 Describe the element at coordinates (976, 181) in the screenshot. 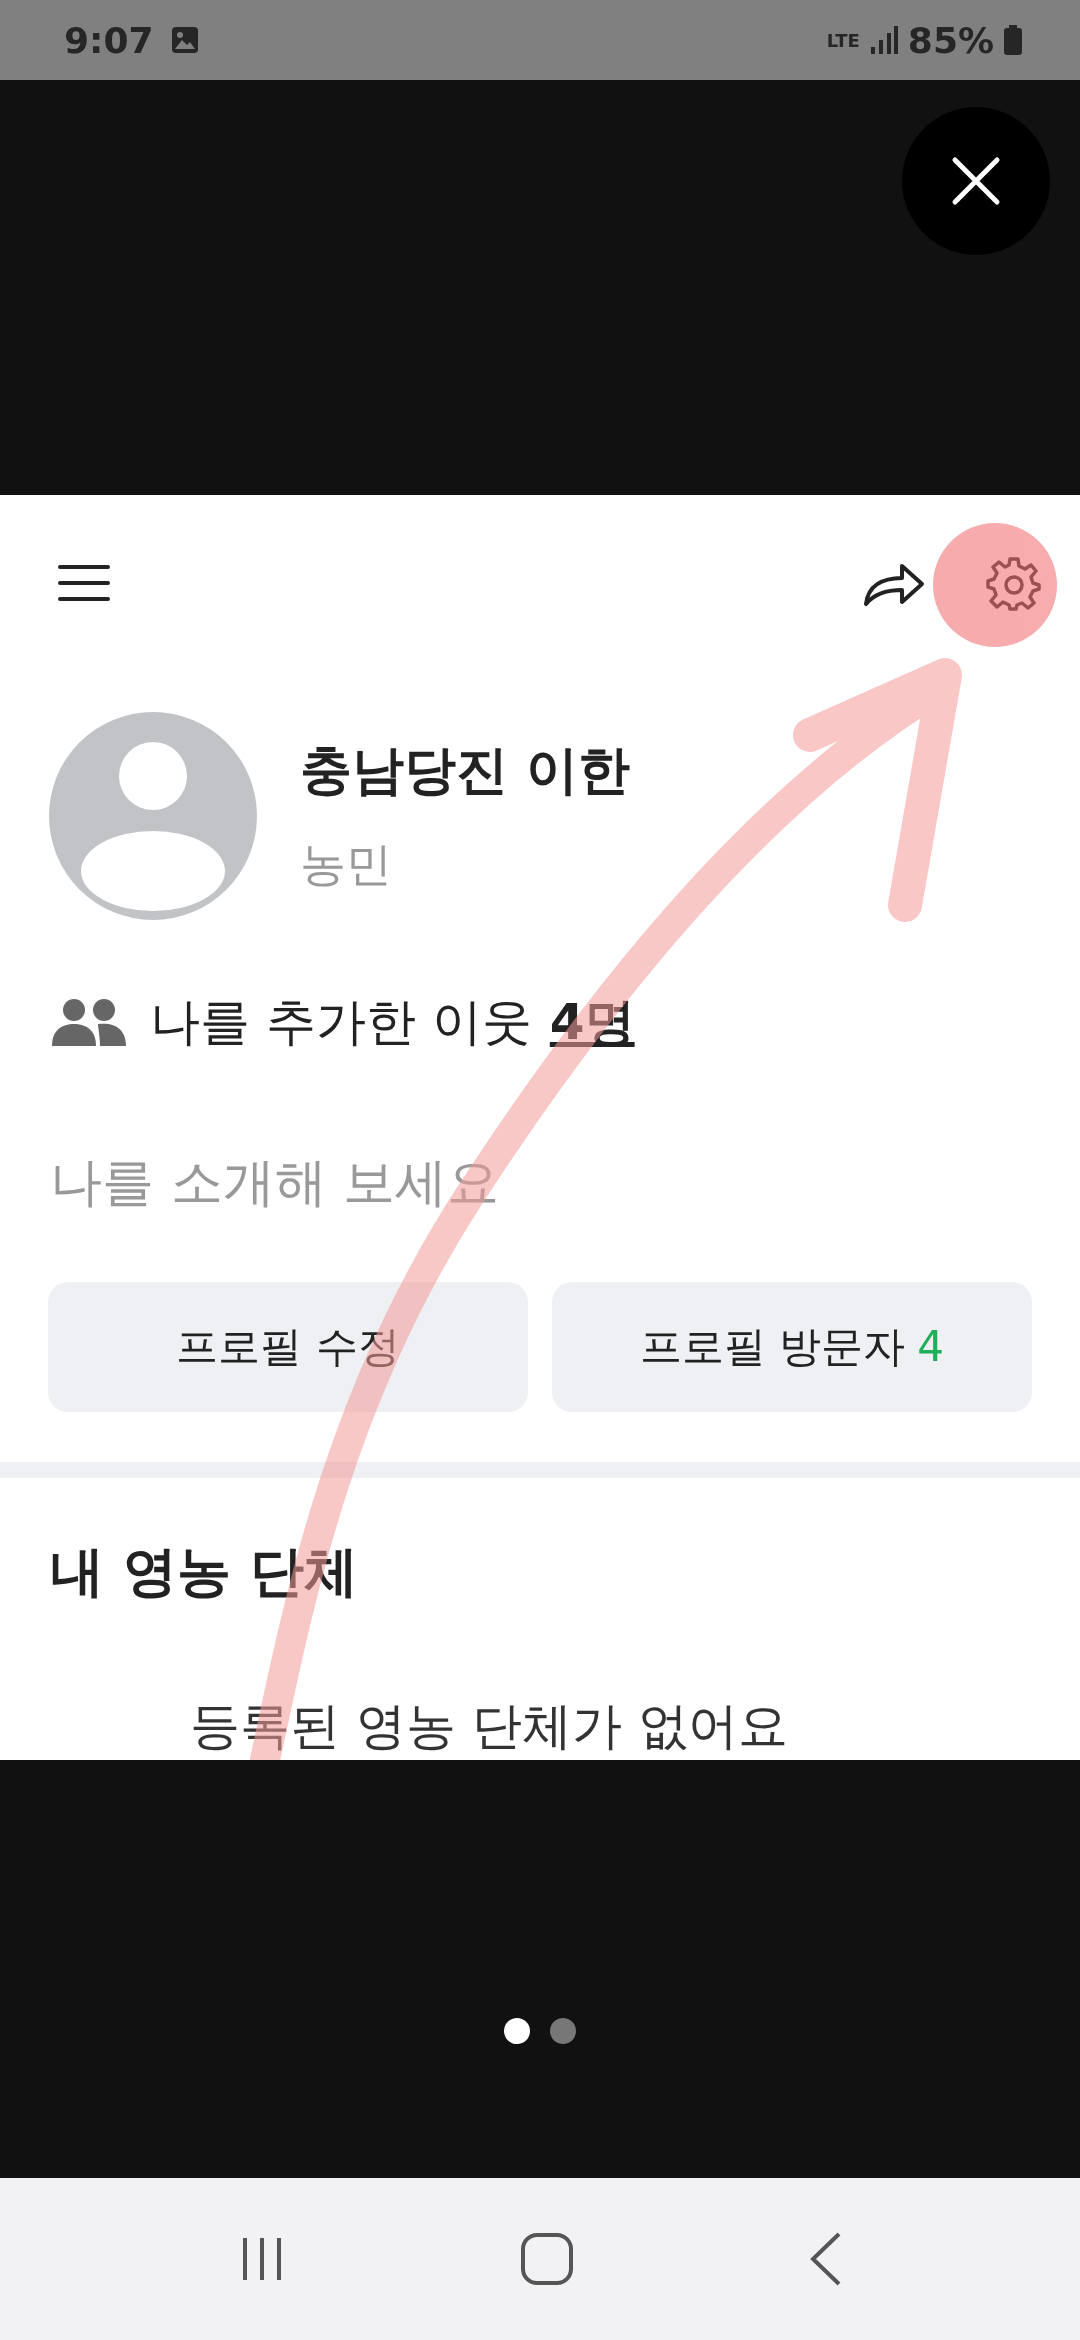

I see `close-icon` at that location.